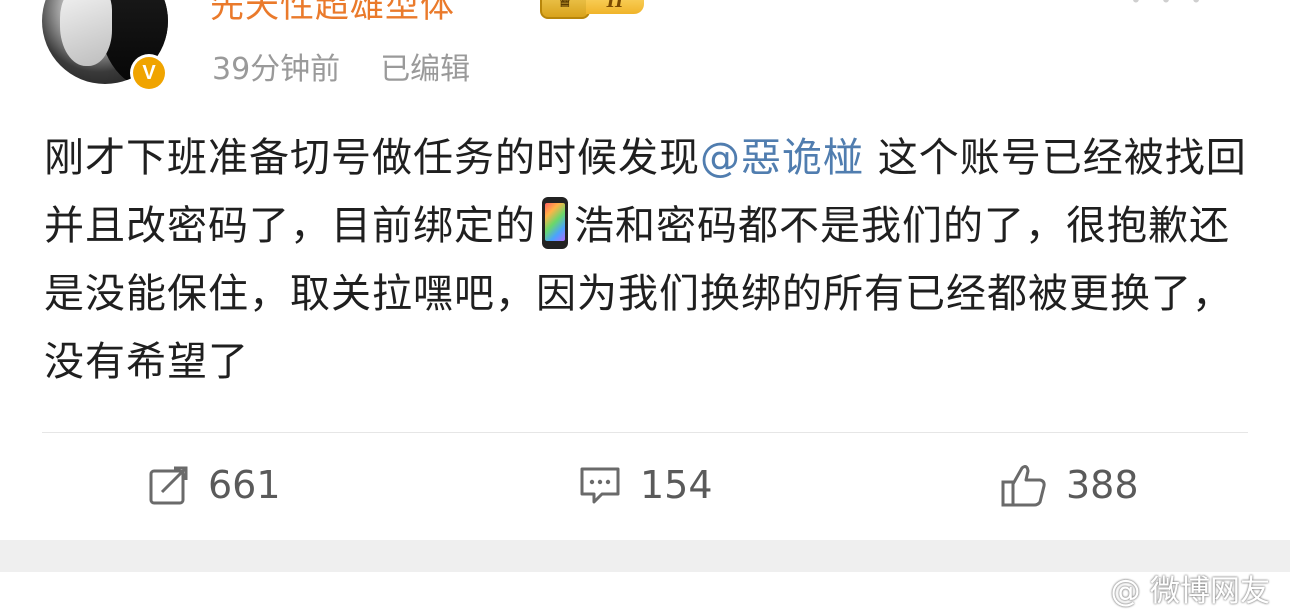 The width and height of the screenshot is (1290, 610). I want to click on post-text-segment: 刚才下班准备切号做任务的时候发现, so click(372, 158).